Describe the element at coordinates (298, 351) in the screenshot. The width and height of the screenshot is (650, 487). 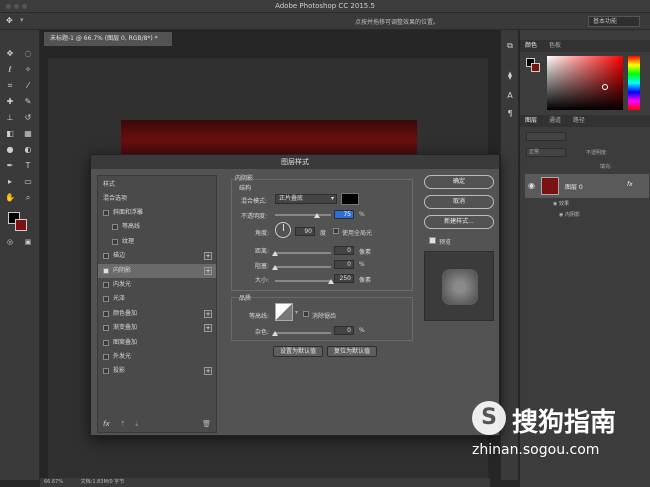
I see `set-default-button: 设置为默认值` at that location.